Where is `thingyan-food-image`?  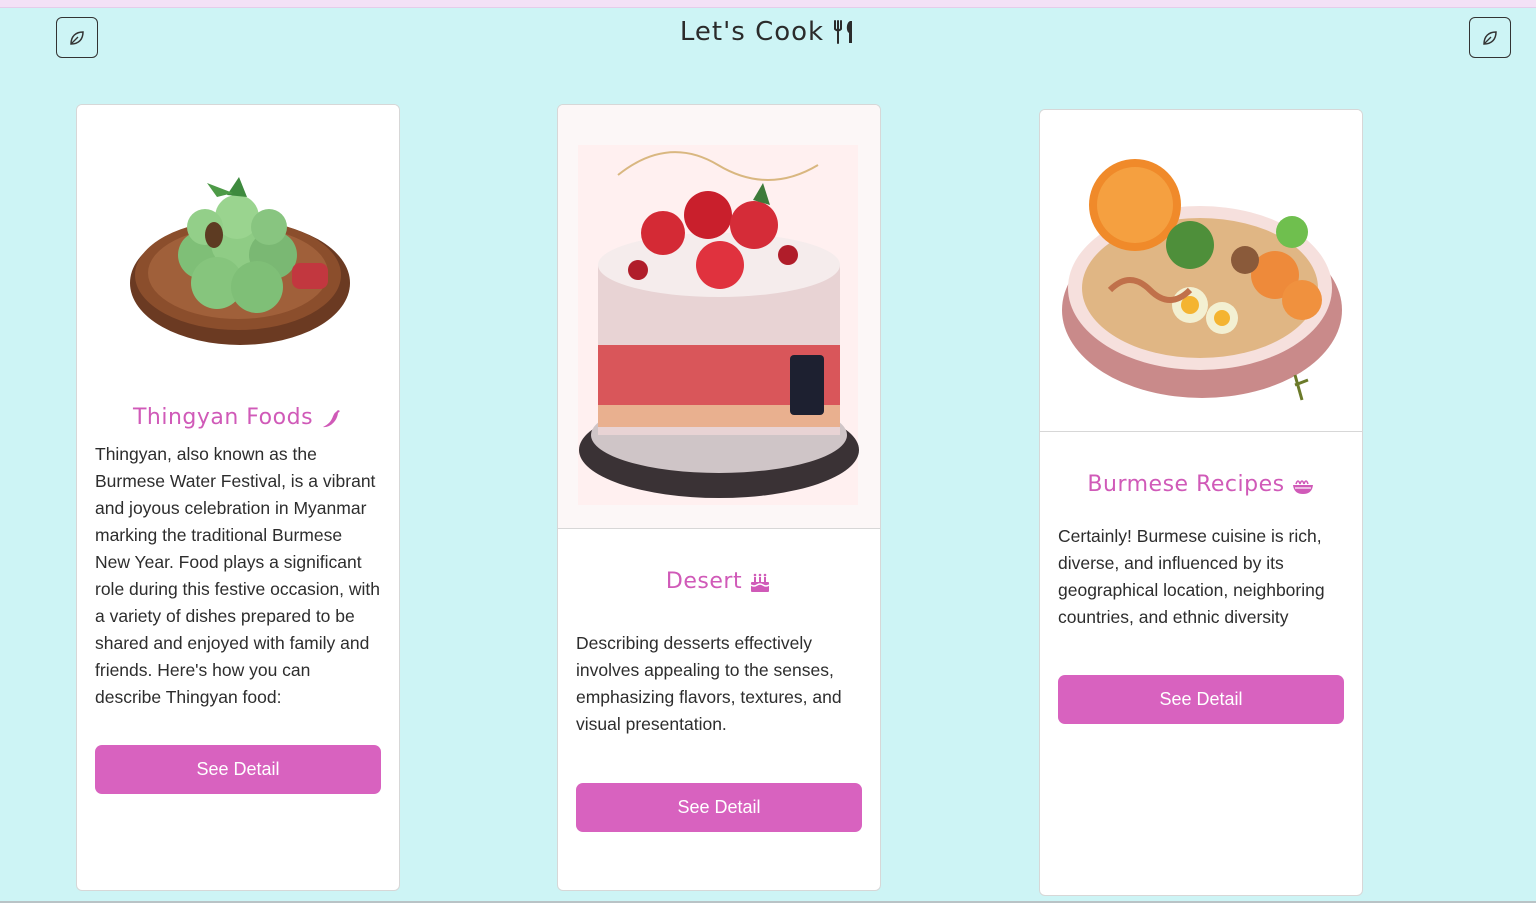 thingyan-food-image is located at coordinates (238, 250).